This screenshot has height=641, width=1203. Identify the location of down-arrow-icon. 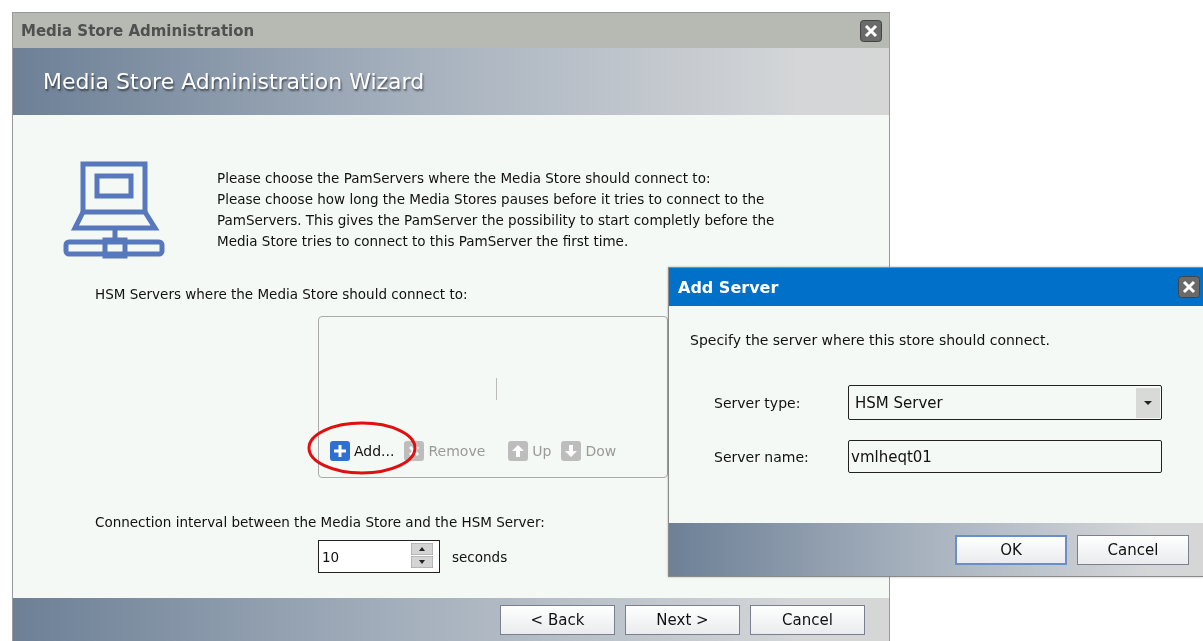
(422, 562).